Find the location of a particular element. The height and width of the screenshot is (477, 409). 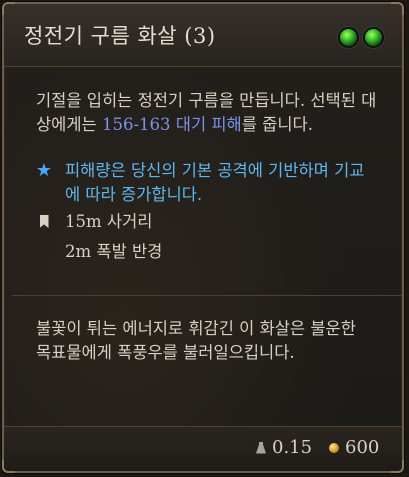

range-row: 15m 사거리 is located at coordinates (93, 222).